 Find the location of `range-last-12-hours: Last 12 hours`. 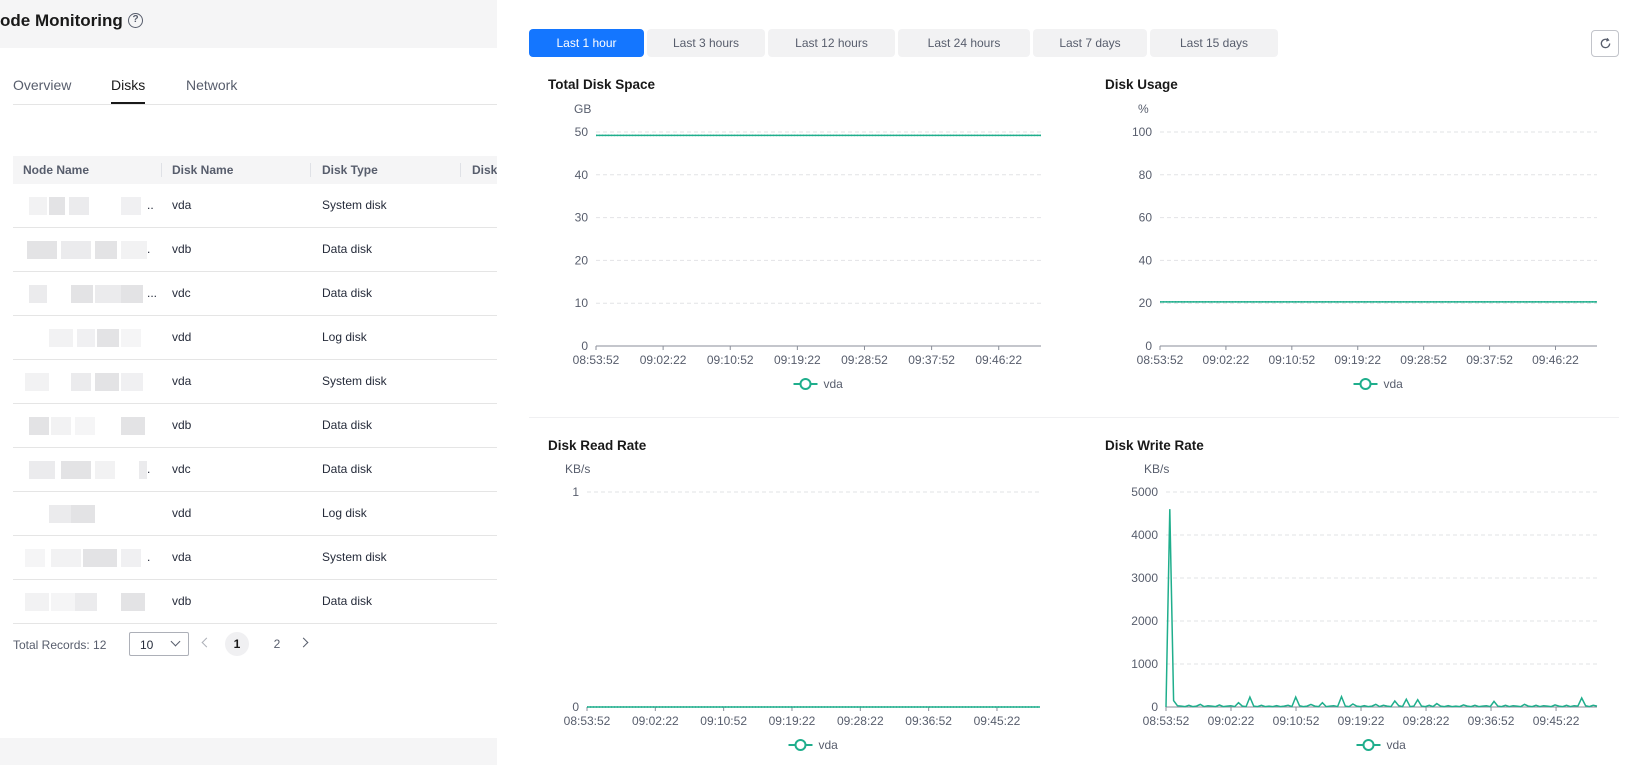

range-last-12-hours: Last 12 hours is located at coordinates (831, 43).